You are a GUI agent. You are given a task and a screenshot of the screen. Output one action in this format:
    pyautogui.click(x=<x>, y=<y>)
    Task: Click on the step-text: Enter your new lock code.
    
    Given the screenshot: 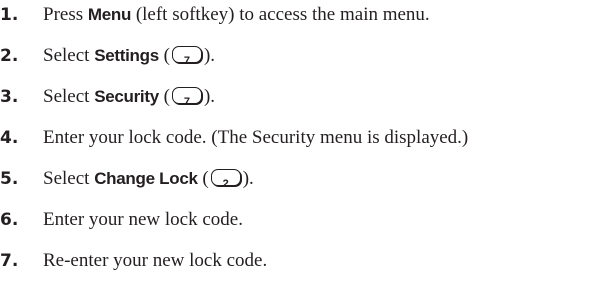 What is the action you would take?
    pyautogui.click(x=143, y=219)
    